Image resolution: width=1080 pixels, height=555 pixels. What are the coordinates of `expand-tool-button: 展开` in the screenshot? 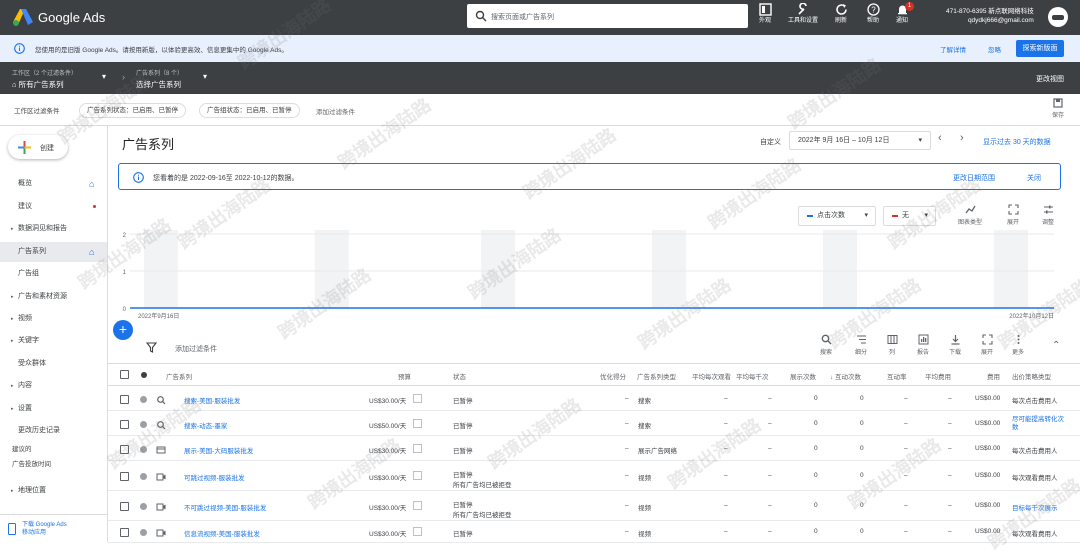 It's located at (987, 345).